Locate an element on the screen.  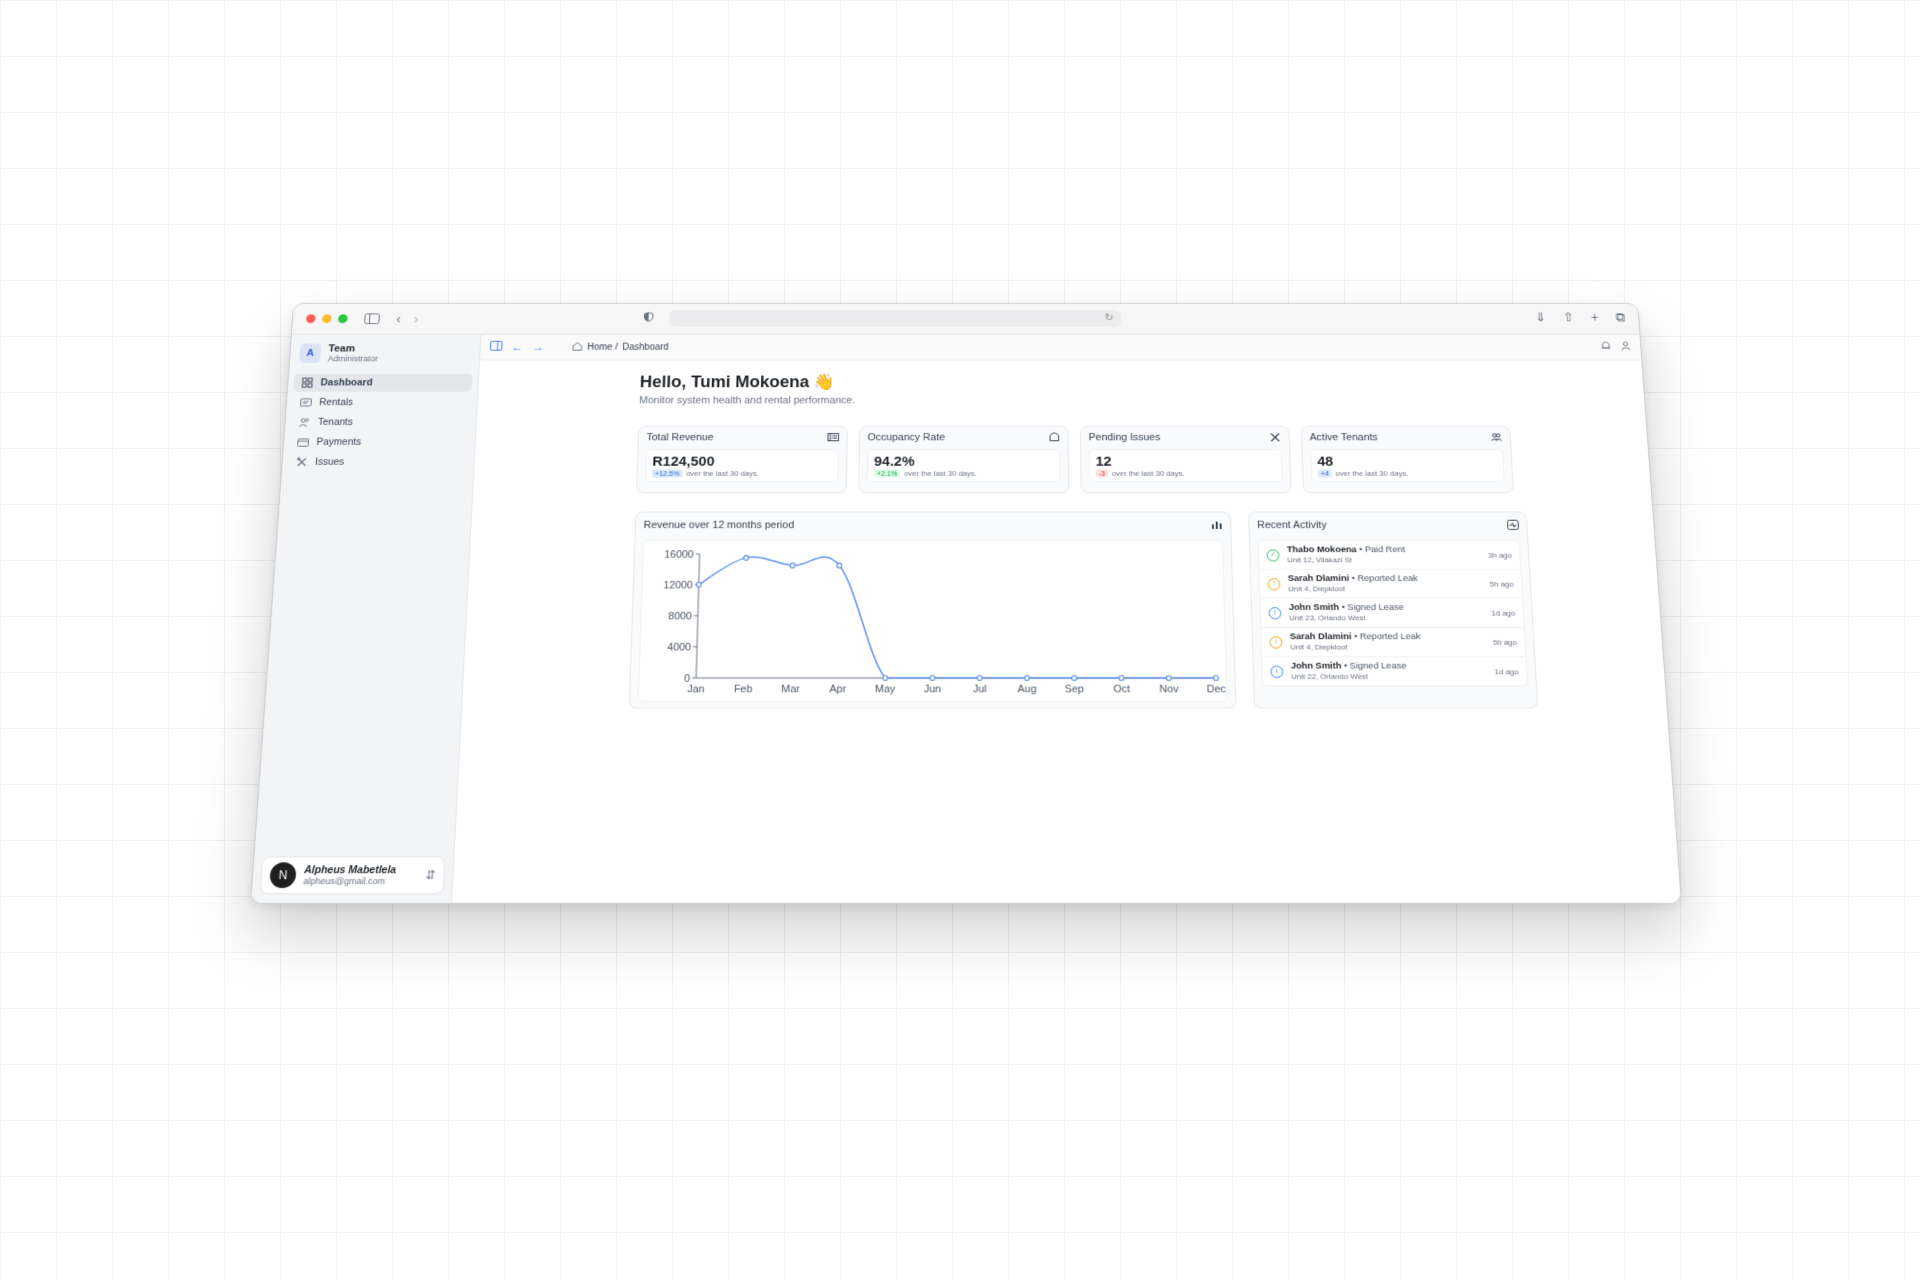
x-tick-label: Jul is located at coordinates (980, 690).